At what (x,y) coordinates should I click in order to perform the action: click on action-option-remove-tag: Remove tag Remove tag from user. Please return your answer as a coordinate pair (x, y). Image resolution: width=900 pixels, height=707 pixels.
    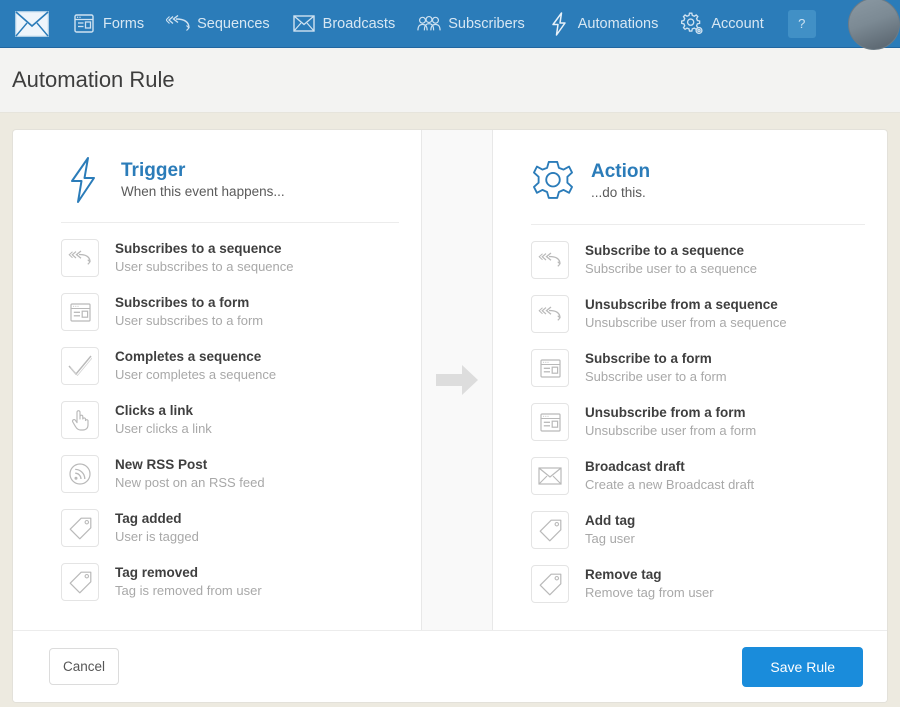
    Looking at the image, I should click on (698, 584).